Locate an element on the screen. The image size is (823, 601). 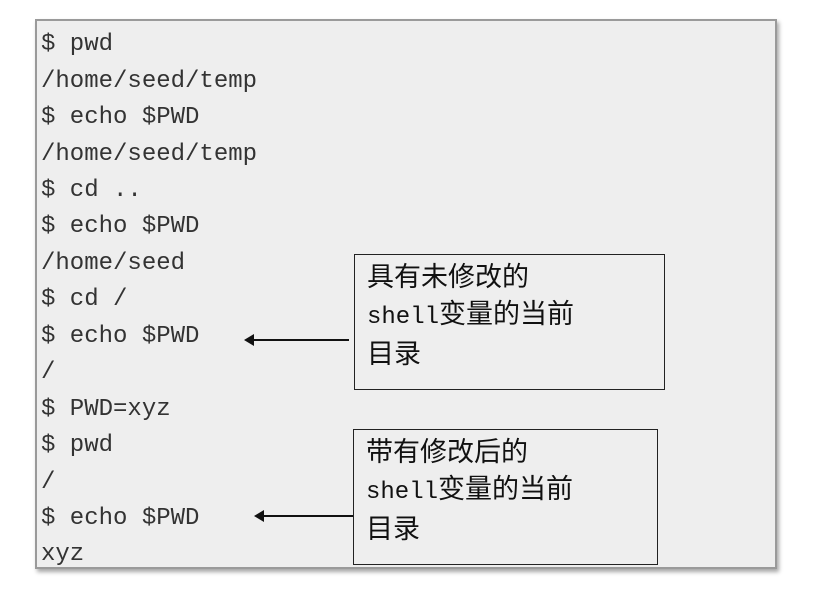
annotation-callout: 具有未修改的 shell变量的当前 目录 is located at coordinates (509, 322).